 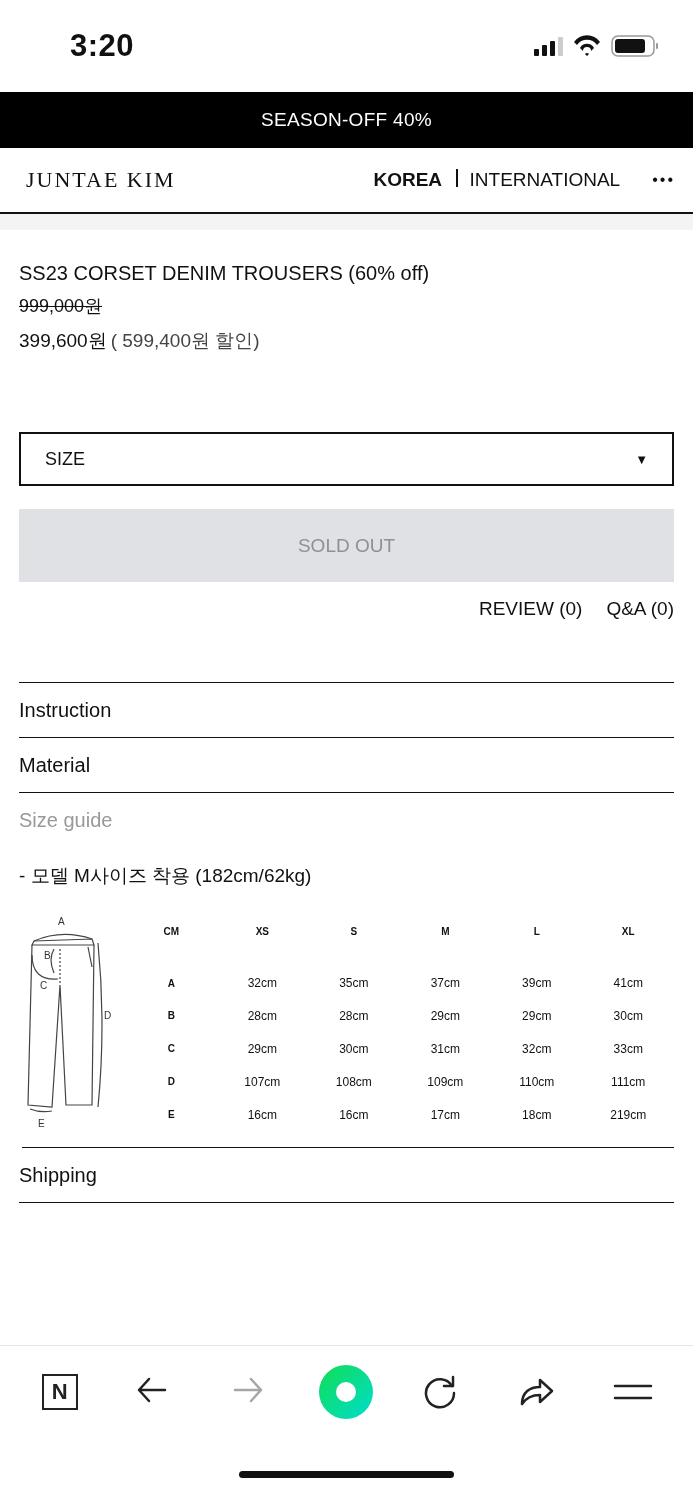 What do you see at coordinates (346, 459) in the screenshot?
I see `size-dropdown: SIZE ▼` at bounding box center [346, 459].